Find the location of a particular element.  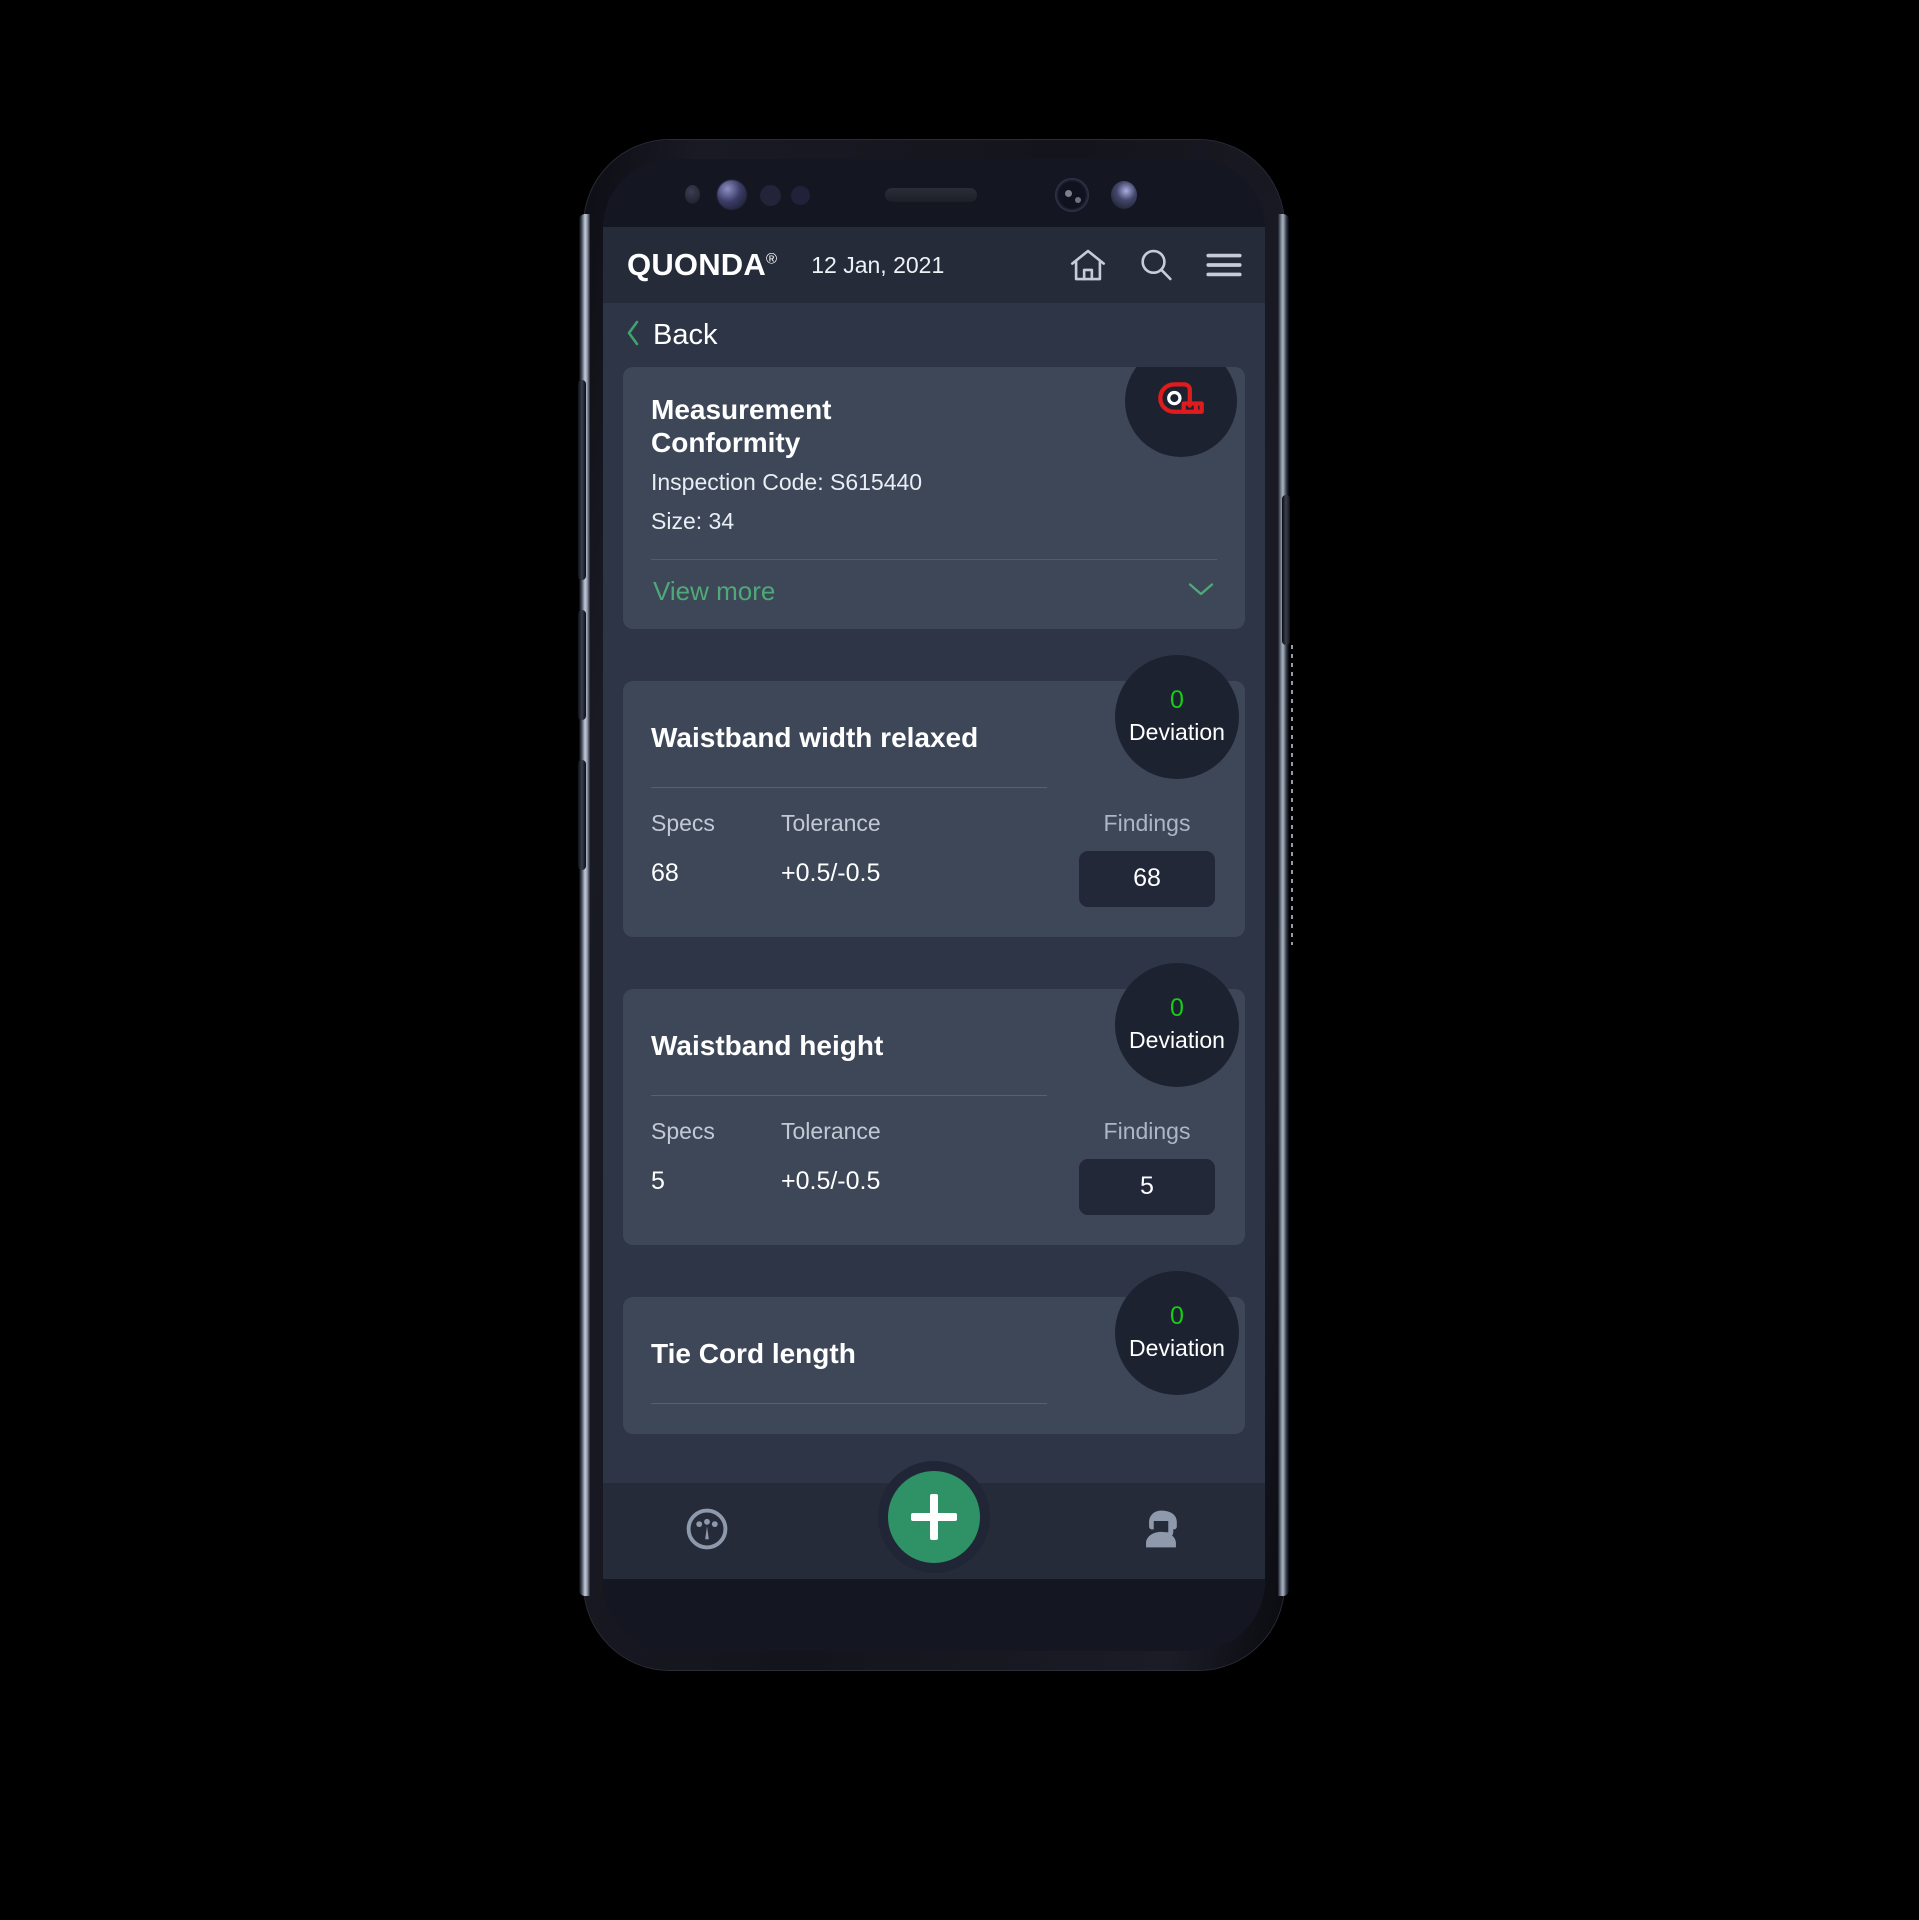

volume-down-button is located at coordinates (582, 665).